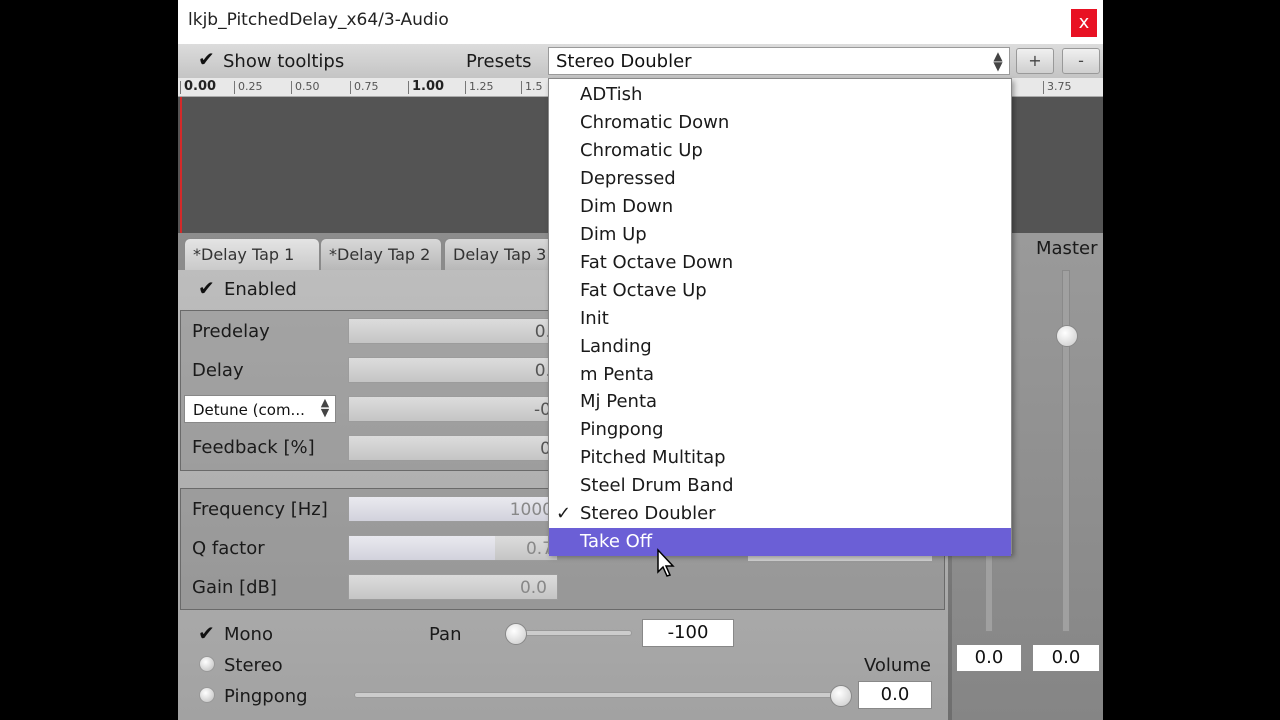 The height and width of the screenshot is (720, 1280). Describe the element at coordinates (1067, 248) in the screenshot. I see `master-label: Master` at that location.